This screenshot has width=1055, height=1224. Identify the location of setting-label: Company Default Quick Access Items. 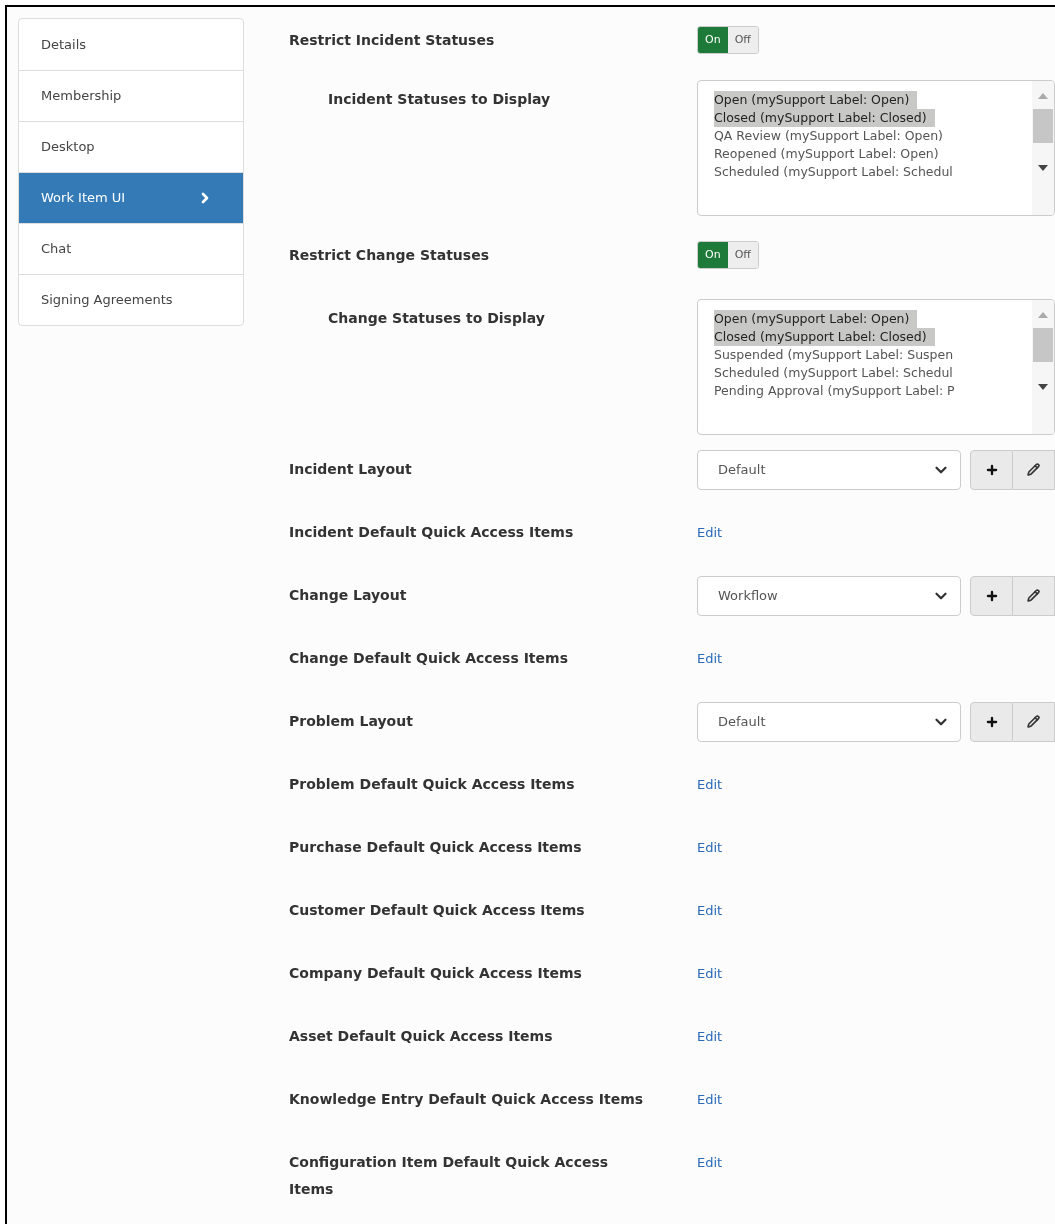
(436, 973).